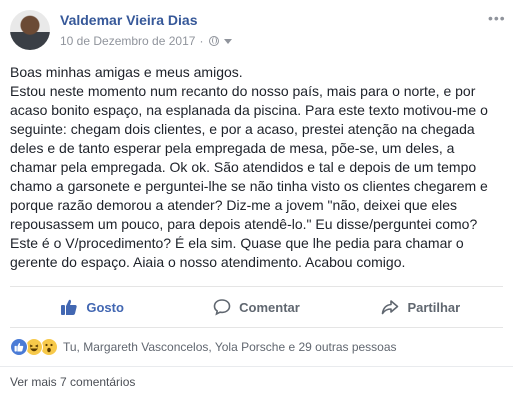 This screenshot has height=400, width=513. I want to click on thumbs-up-icon, so click(69, 307).